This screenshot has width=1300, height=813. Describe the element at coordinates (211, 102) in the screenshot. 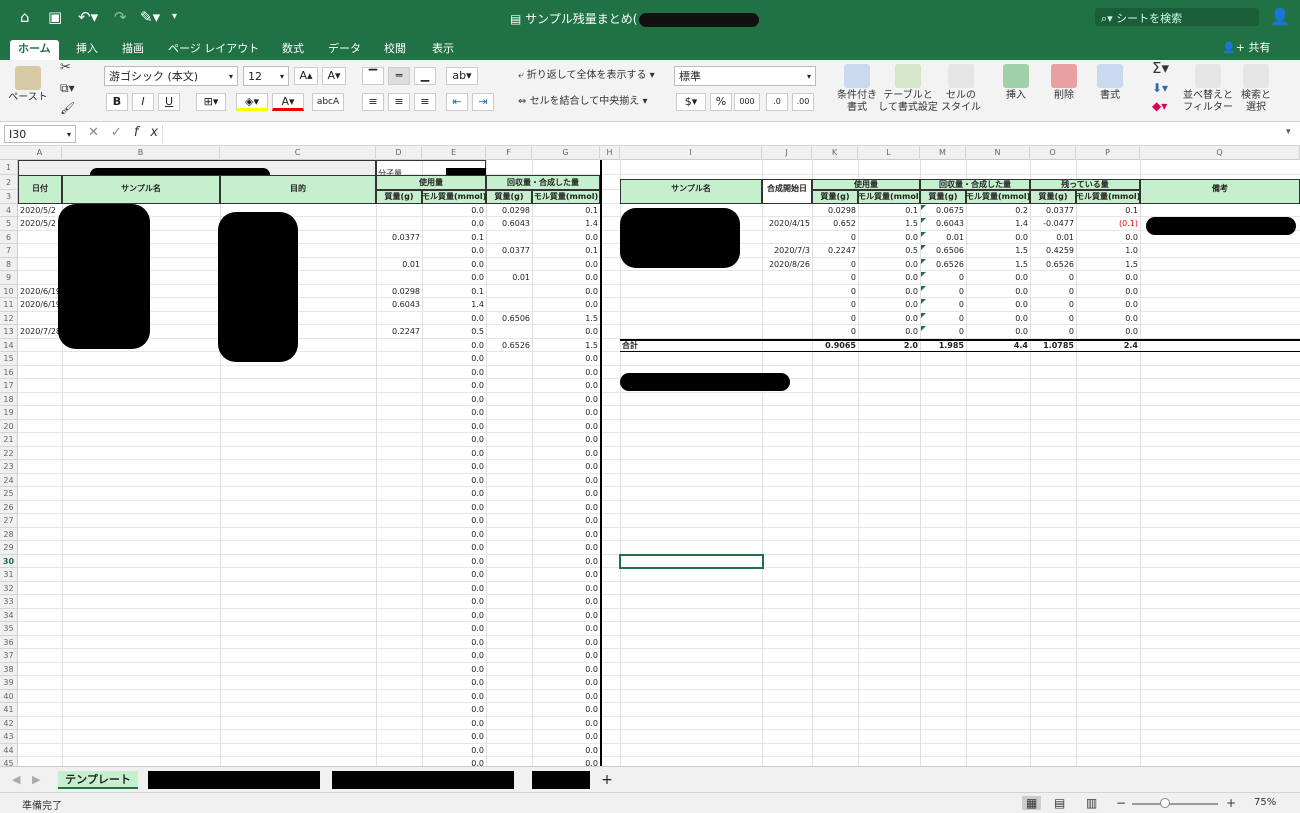

I see `borders-icon: ⊞▾` at that location.